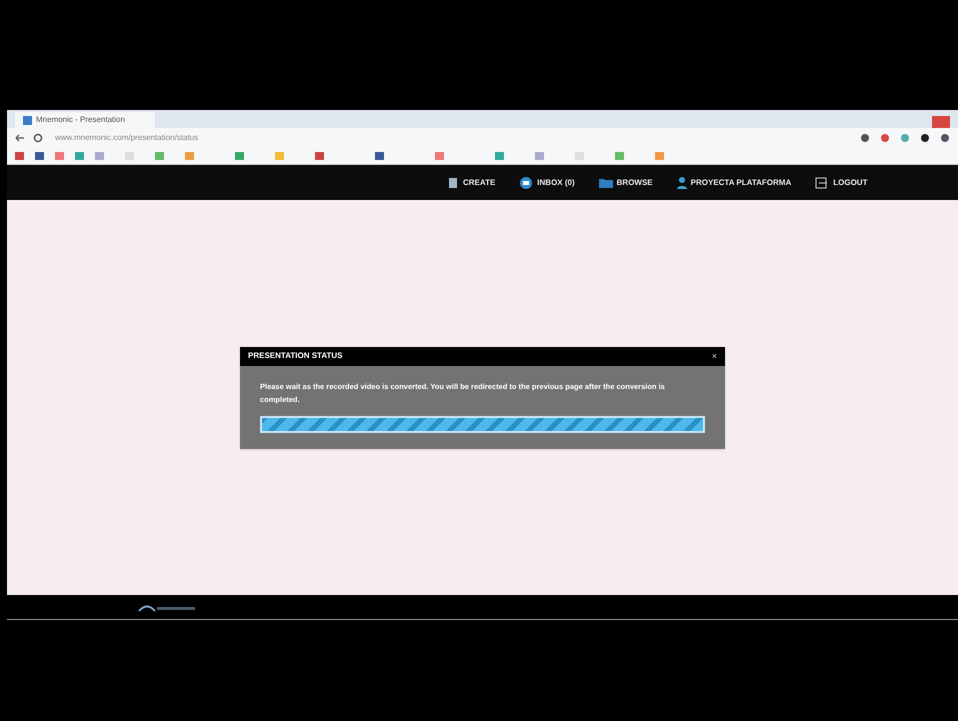 The height and width of the screenshot is (721, 958). Describe the element at coordinates (841, 182) in the screenshot. I see `nav-link: LOGOUT` at that location.